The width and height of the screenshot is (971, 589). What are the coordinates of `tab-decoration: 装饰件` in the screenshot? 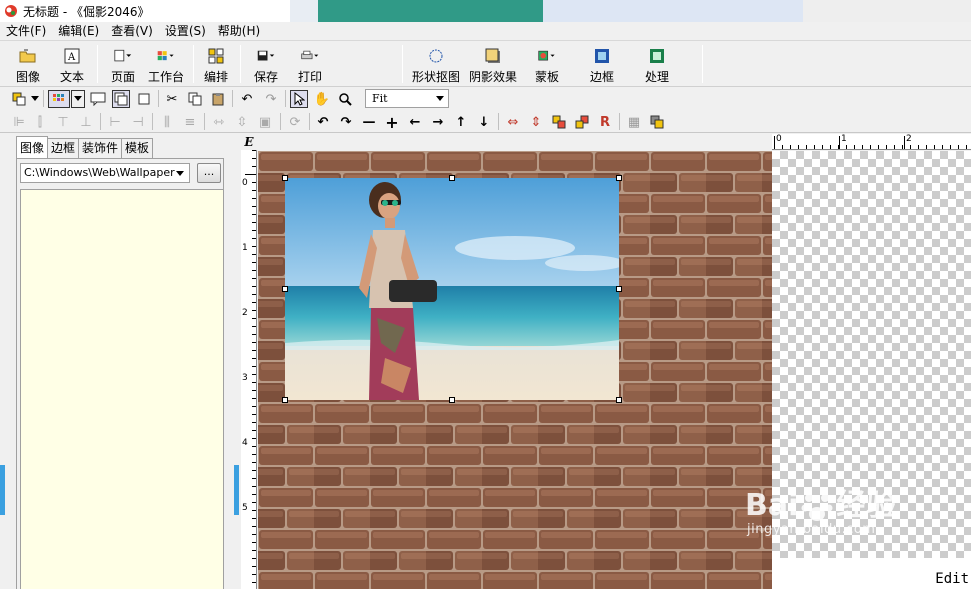 It's located at (100, 148).